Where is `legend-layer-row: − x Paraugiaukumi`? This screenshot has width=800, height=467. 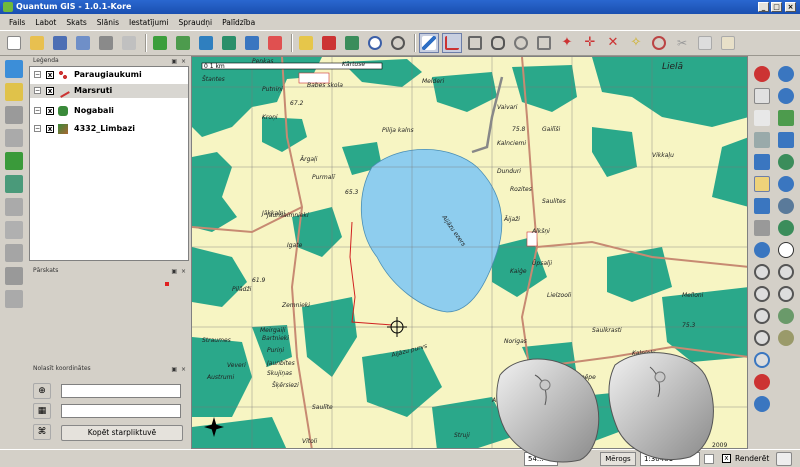
legend-layer-row: − x Paraugiaukumi is located at coordinates (109, 75).